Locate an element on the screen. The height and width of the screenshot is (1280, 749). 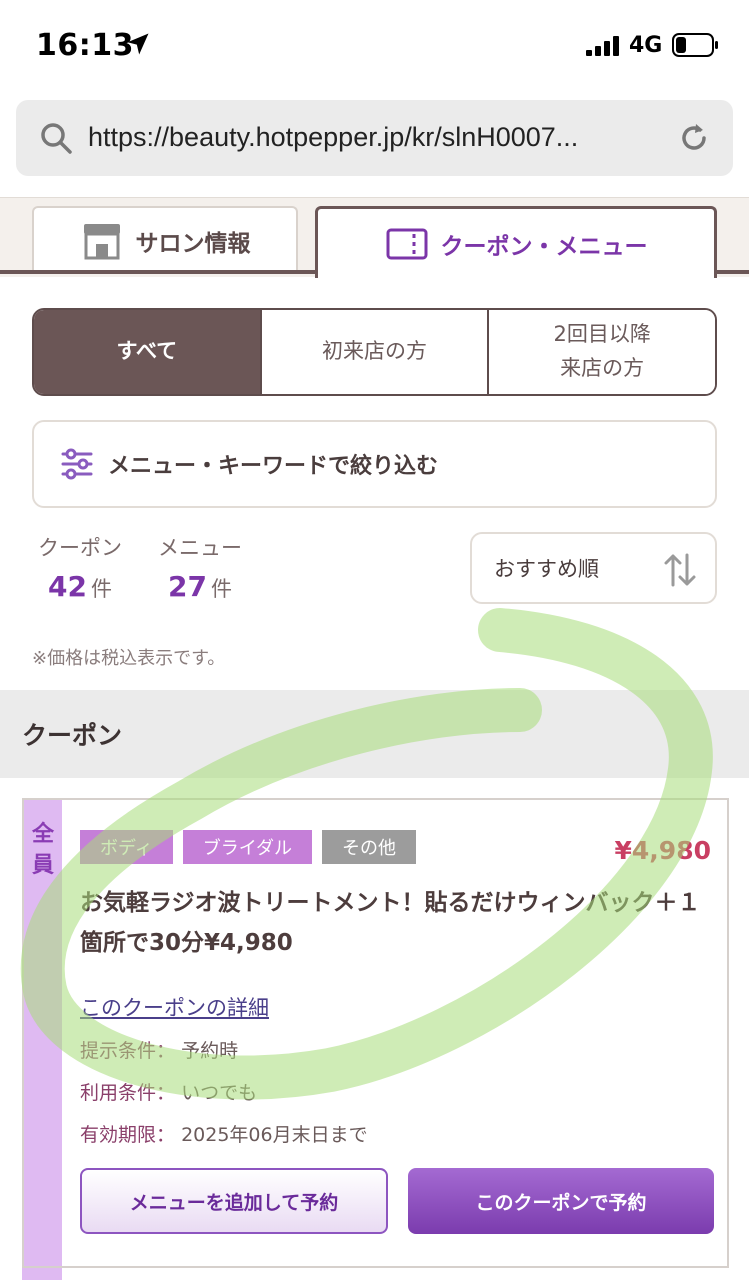
condition-value: 予約時 is located at coordinates (210, 1051).